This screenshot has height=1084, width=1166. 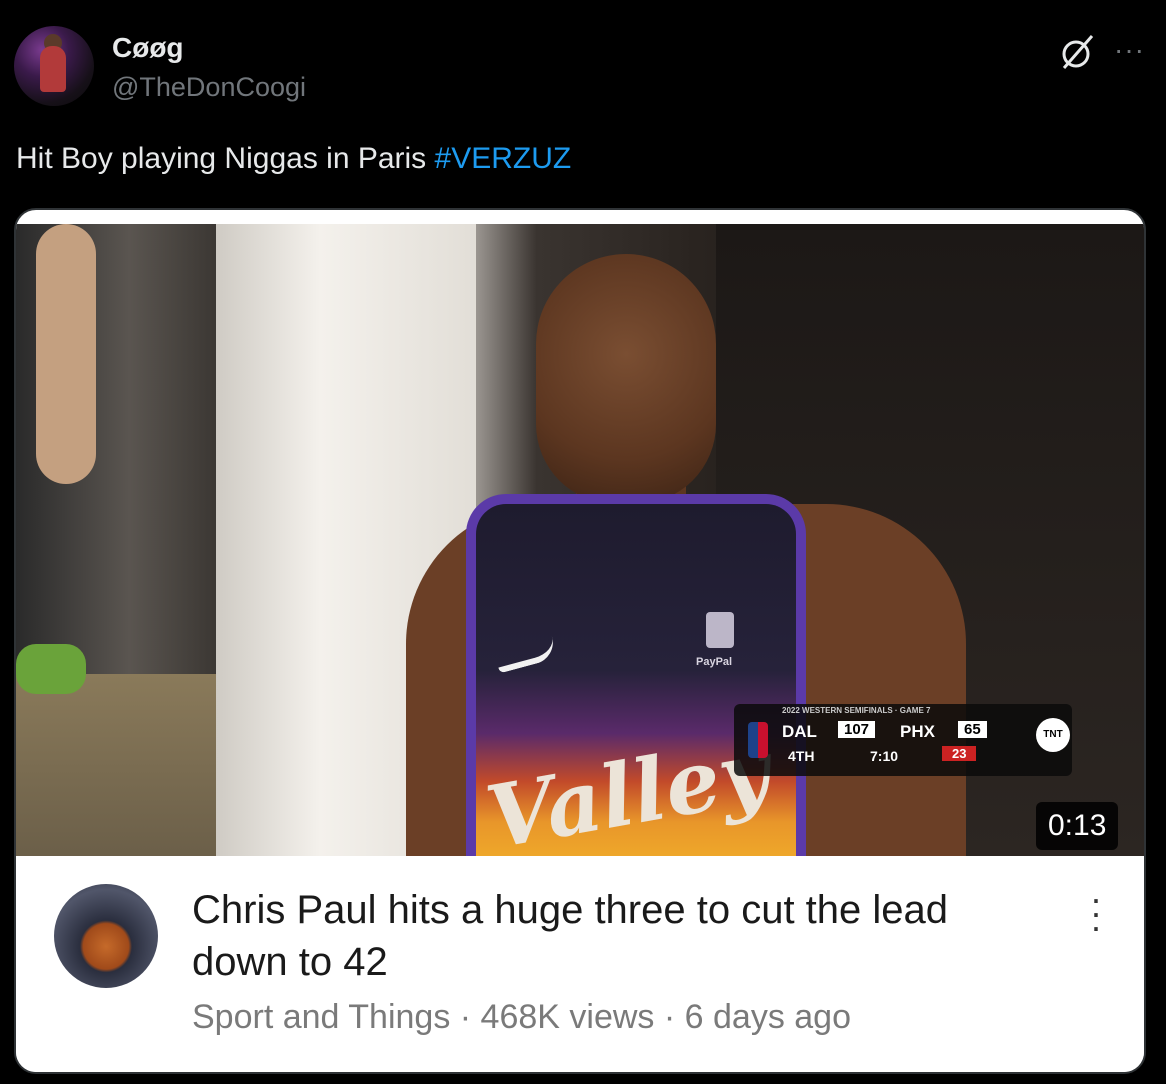 What do you see at coordinates (801, 756) in the screenshot?
I see `game-quarter: 4TH` at bounding box center [801, 756].